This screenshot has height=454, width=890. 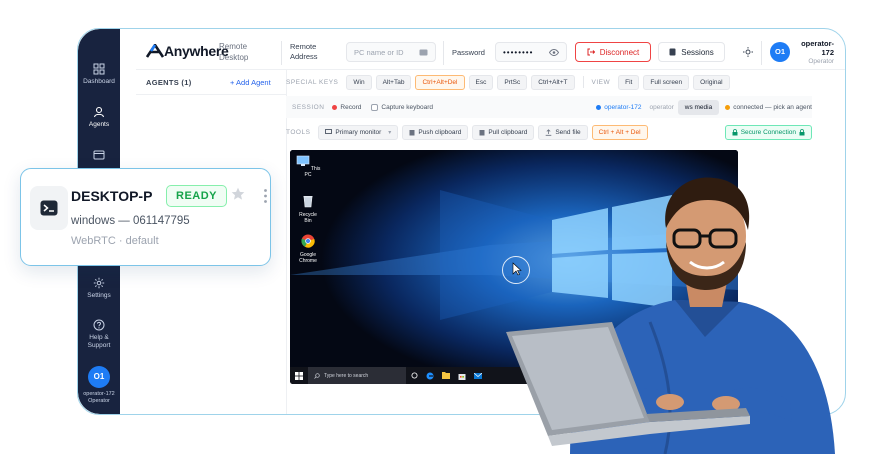 I want to click on tools-label: TOOLS, so click(x=298, y=132).